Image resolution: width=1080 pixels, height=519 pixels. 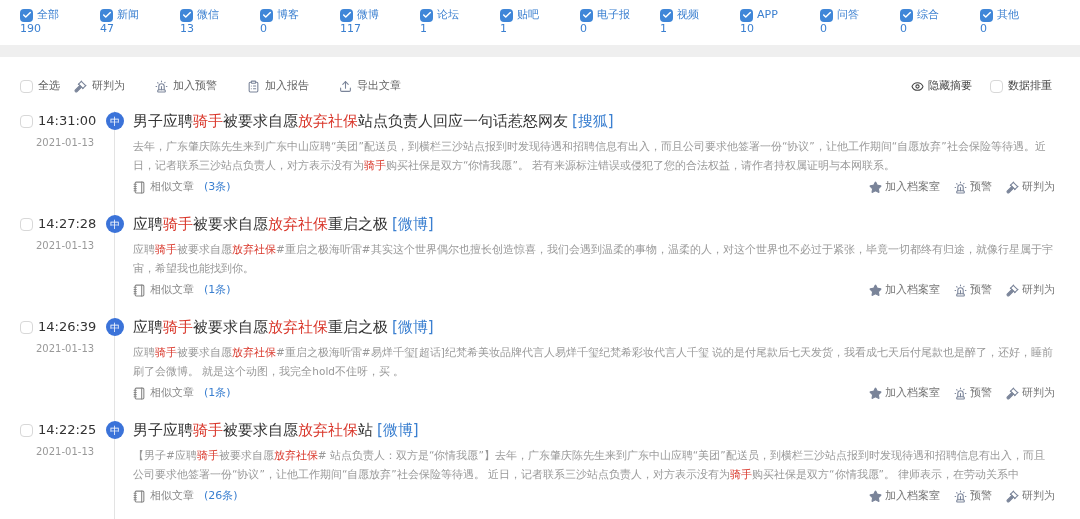 I want to click on filter-label: APP, so click(x=767, y=15).